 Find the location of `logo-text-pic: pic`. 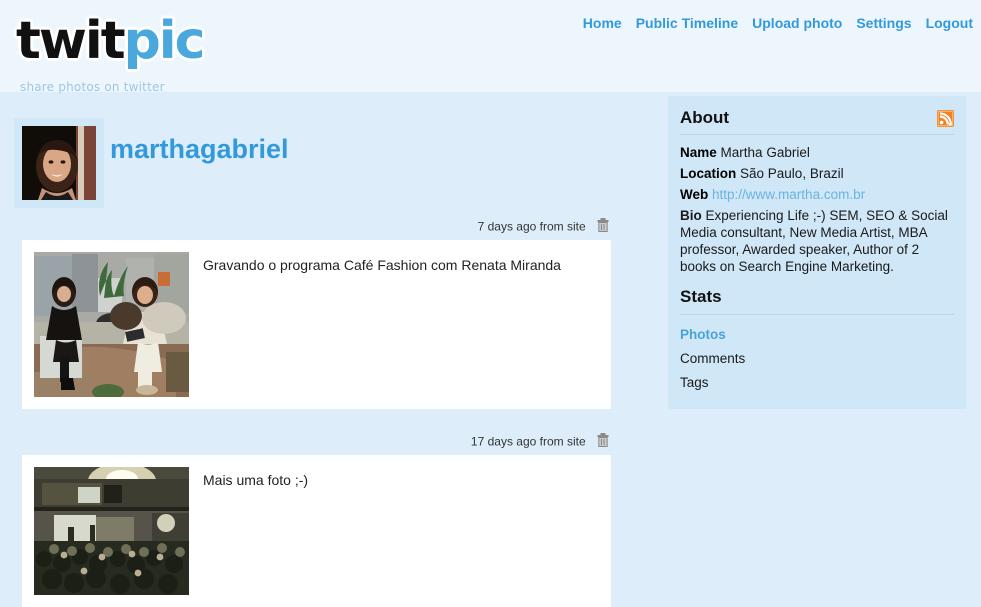

logo-text-pic: pic is located at coordinates (164, 41).